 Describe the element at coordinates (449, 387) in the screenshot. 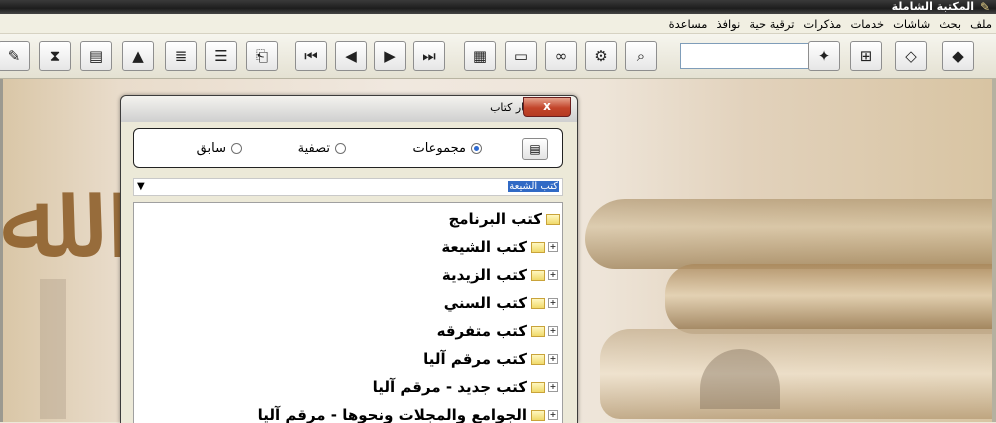

I see `tree-item-label: كتب جديد - مرقم آليا` at that location.